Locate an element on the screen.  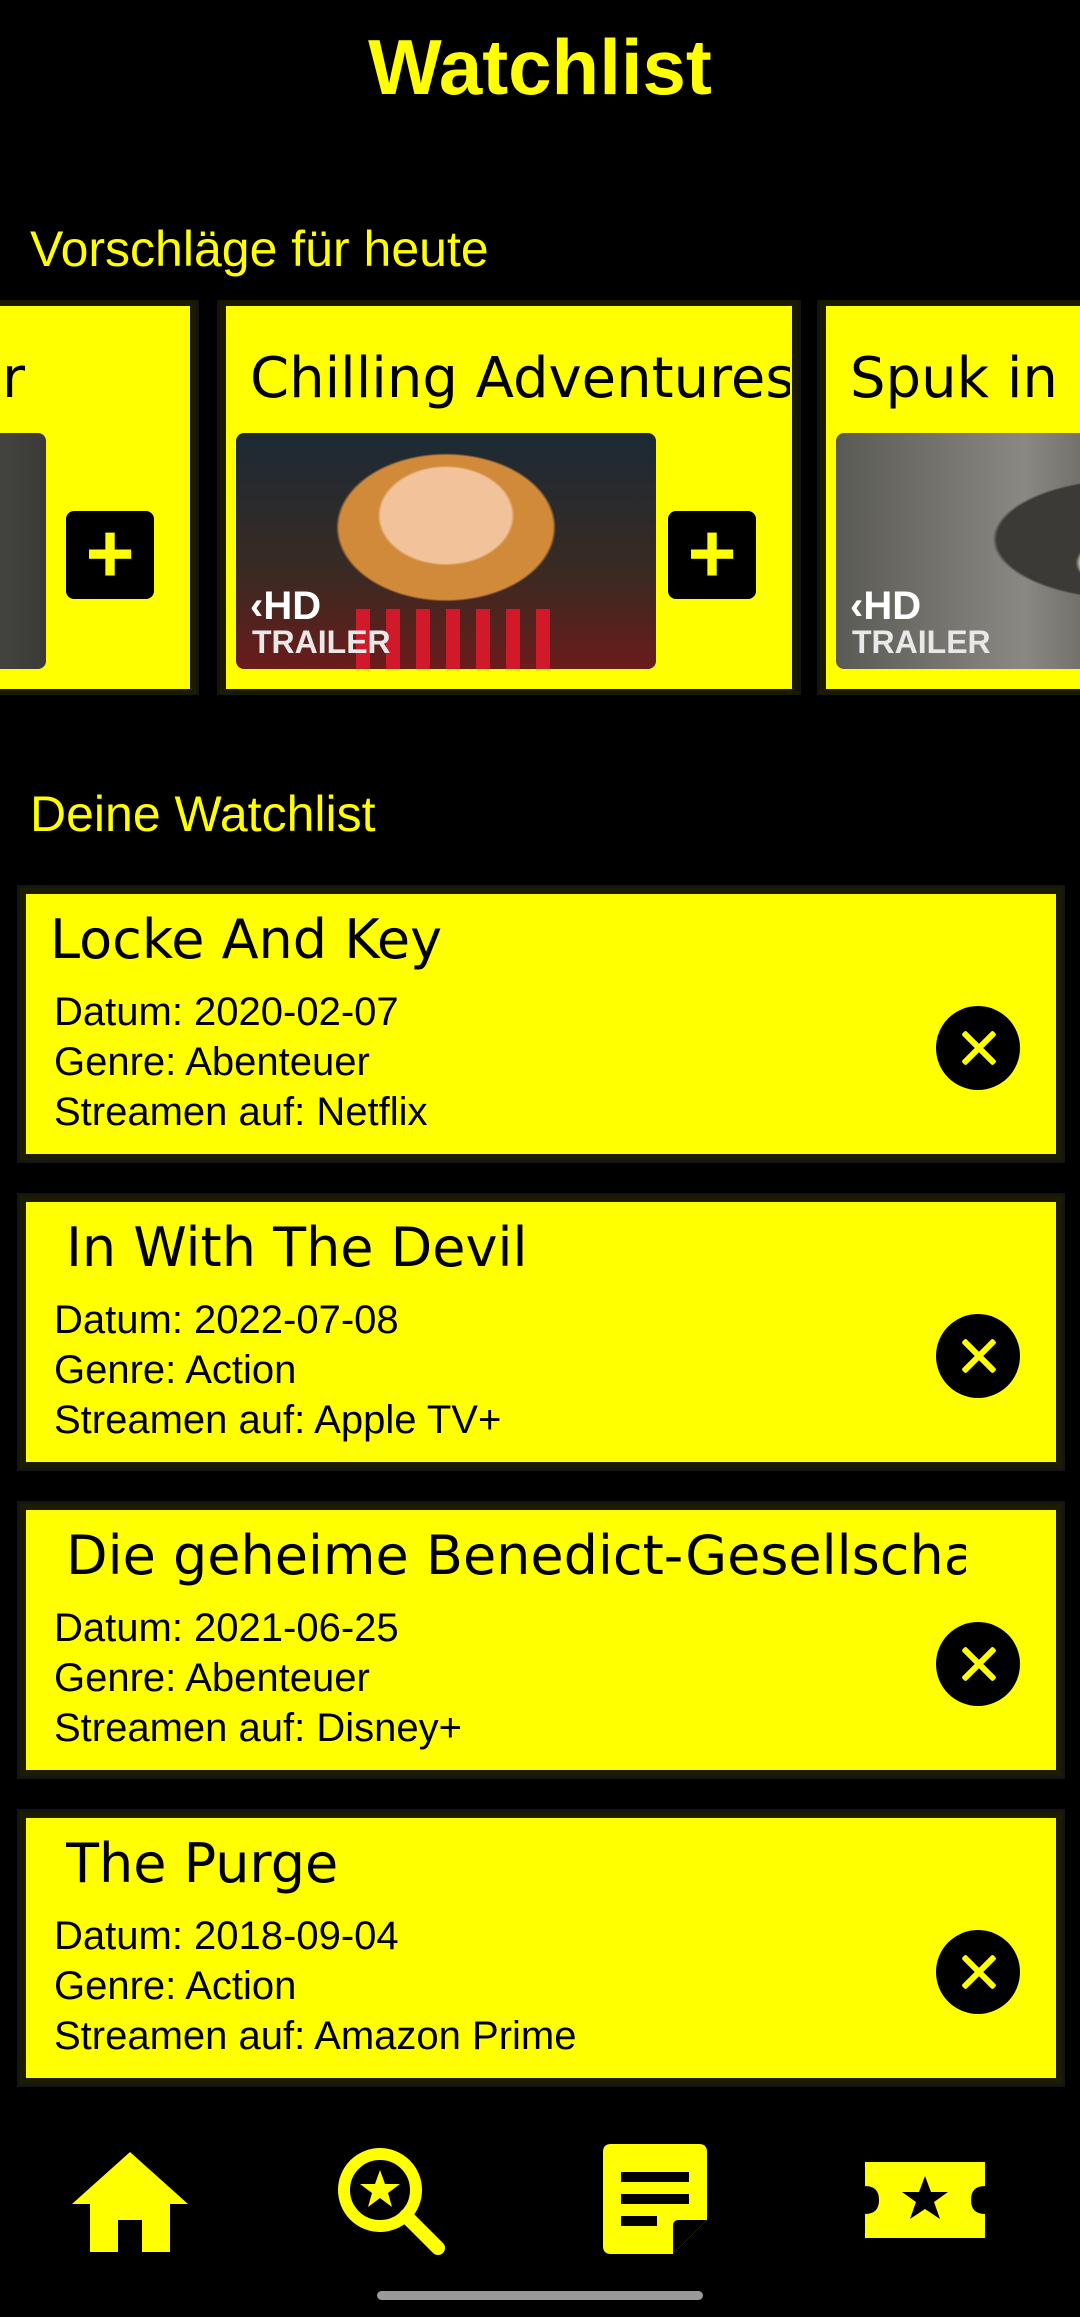
home-indicator is located at coordinates (540, 2295).